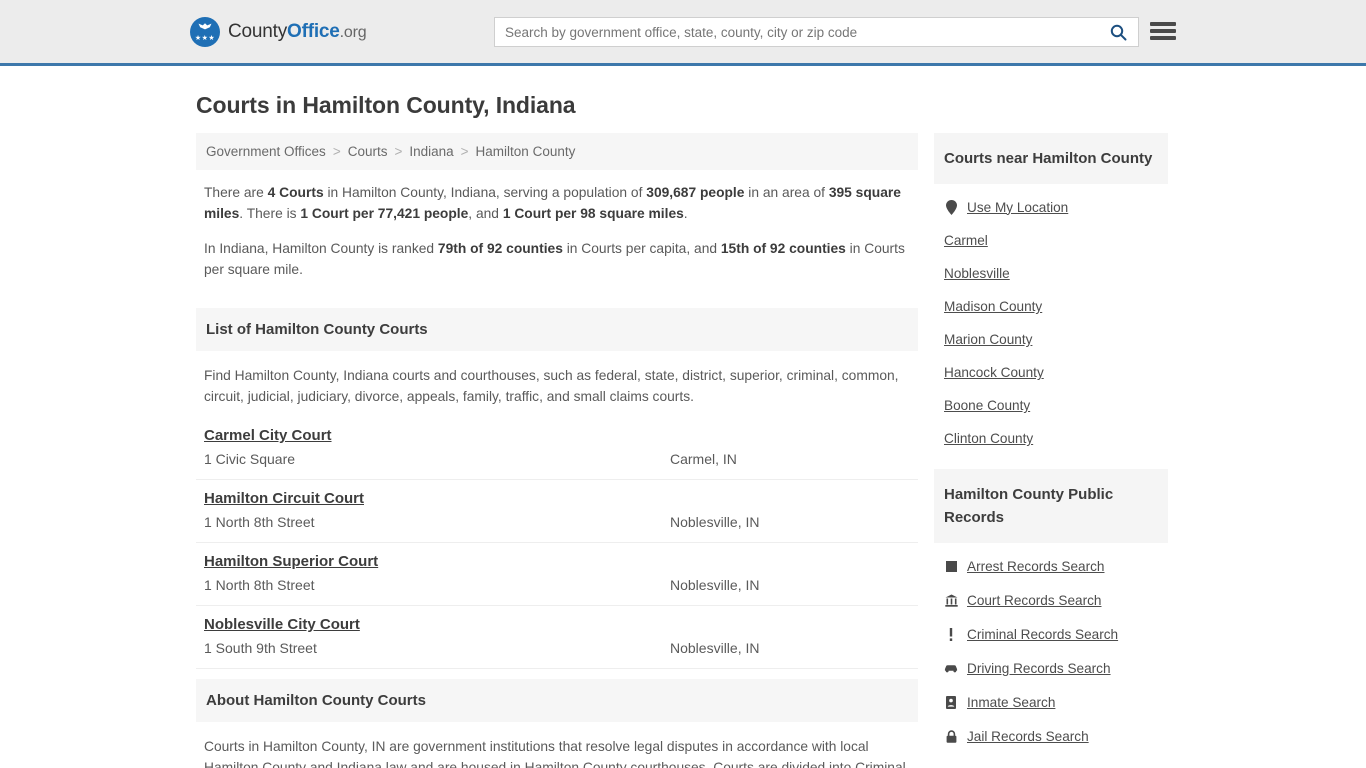  I want to click on sidebar-item-clinton-county: Clinton County, so click(1051, 438).